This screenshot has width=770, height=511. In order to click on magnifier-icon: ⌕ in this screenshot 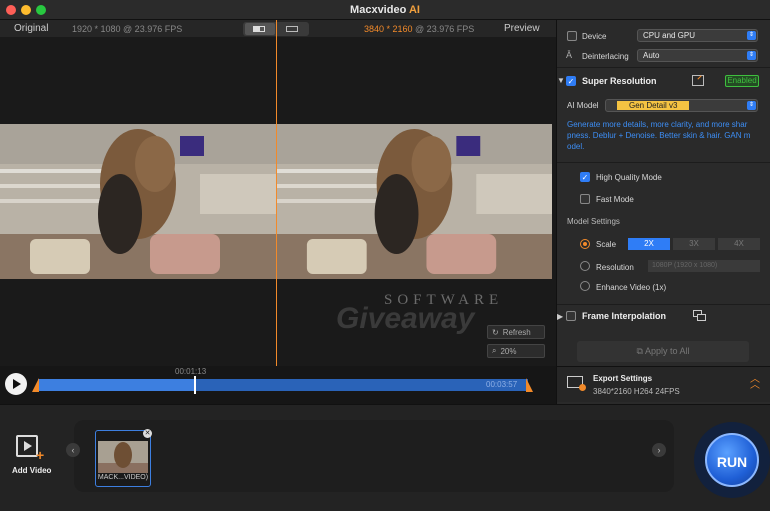, I will do `click(494, 350)`.